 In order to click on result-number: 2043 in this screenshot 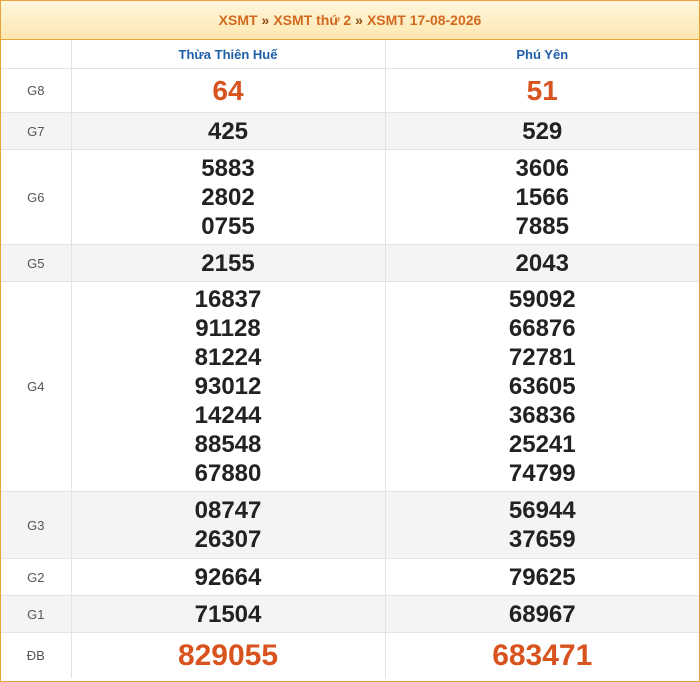, I will do `click(542, 263)`.